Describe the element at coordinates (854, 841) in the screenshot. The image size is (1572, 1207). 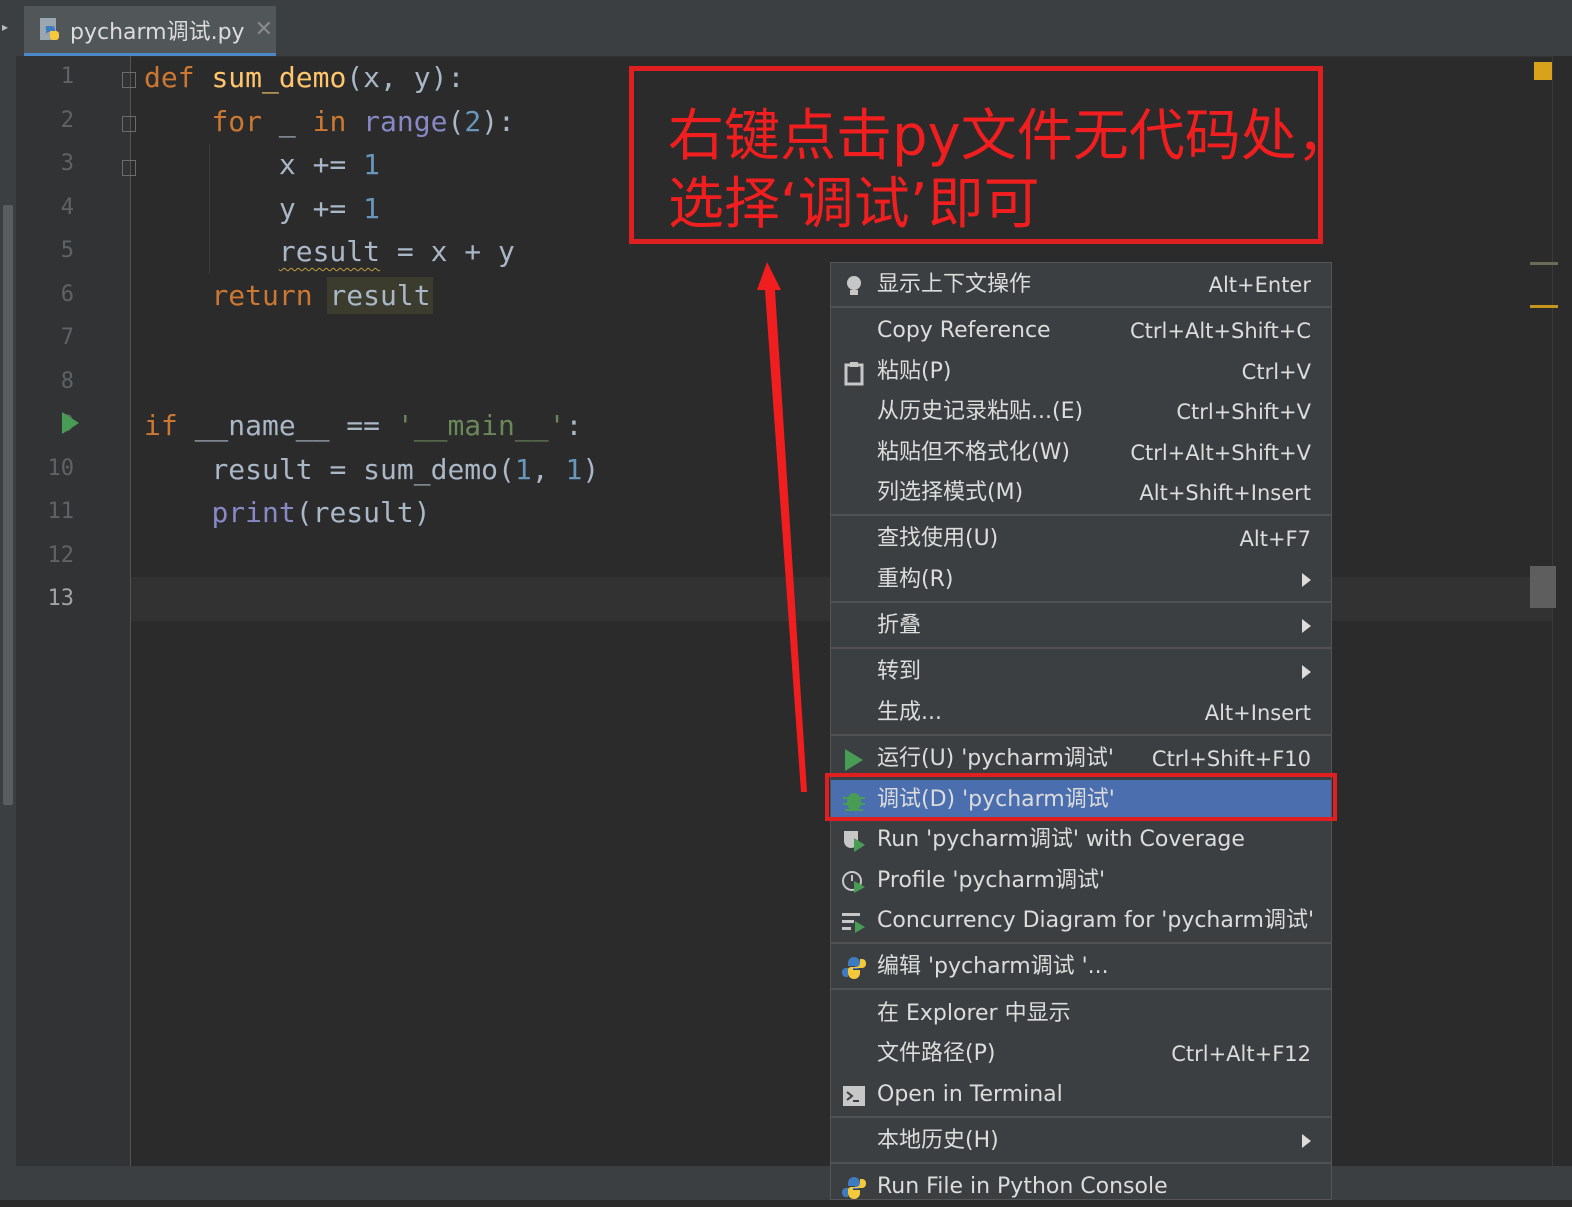
I see `coverage-icon` at that location.